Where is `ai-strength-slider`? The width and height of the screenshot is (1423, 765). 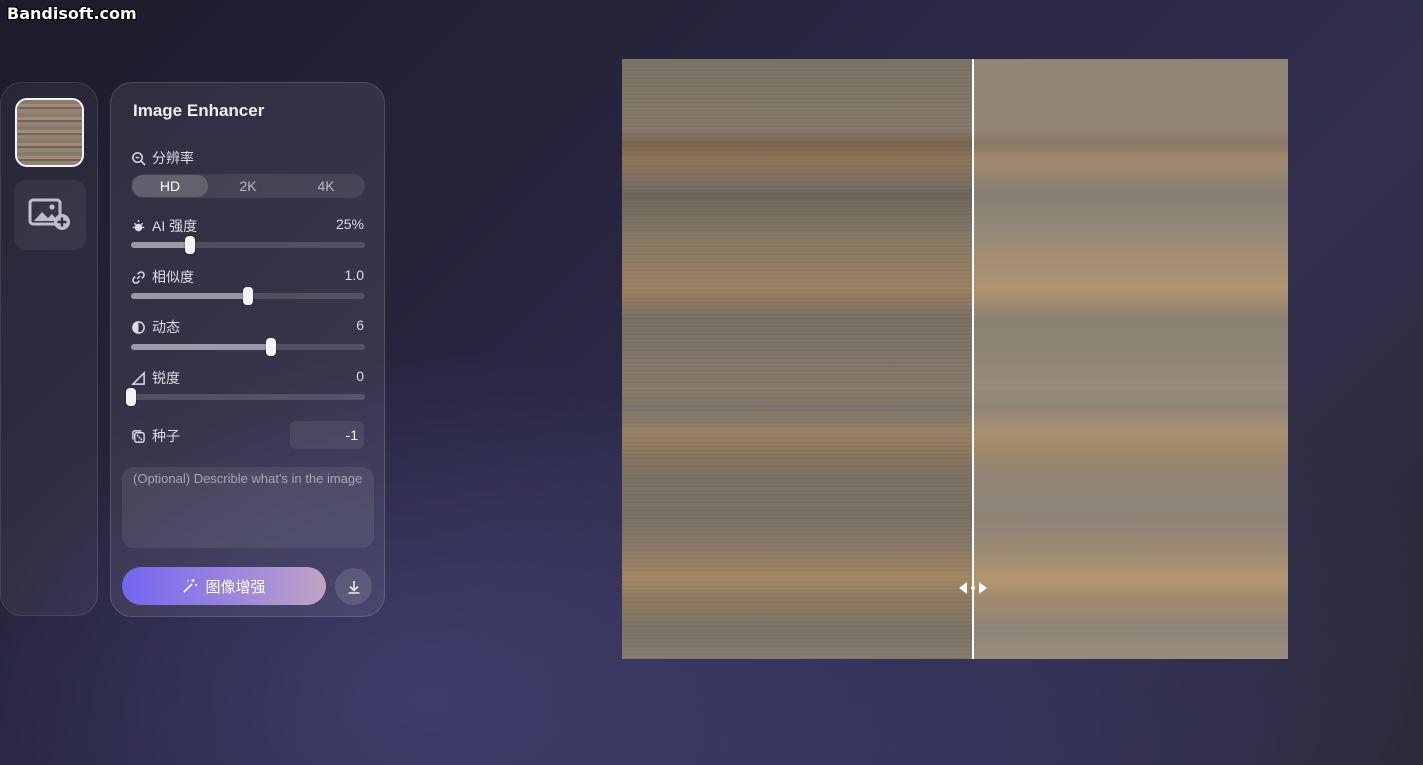 ai-strength-slider is located at coordinates (248, 245).